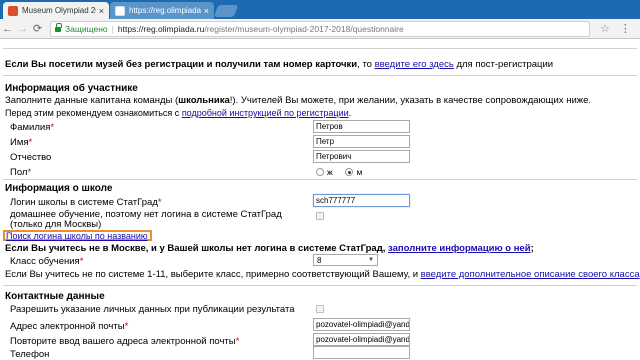 This screenshot has height=360, width=640. Describe the element at coordinates (13, 10) in the screenshot. I see `site-favicon-icon` at that location.